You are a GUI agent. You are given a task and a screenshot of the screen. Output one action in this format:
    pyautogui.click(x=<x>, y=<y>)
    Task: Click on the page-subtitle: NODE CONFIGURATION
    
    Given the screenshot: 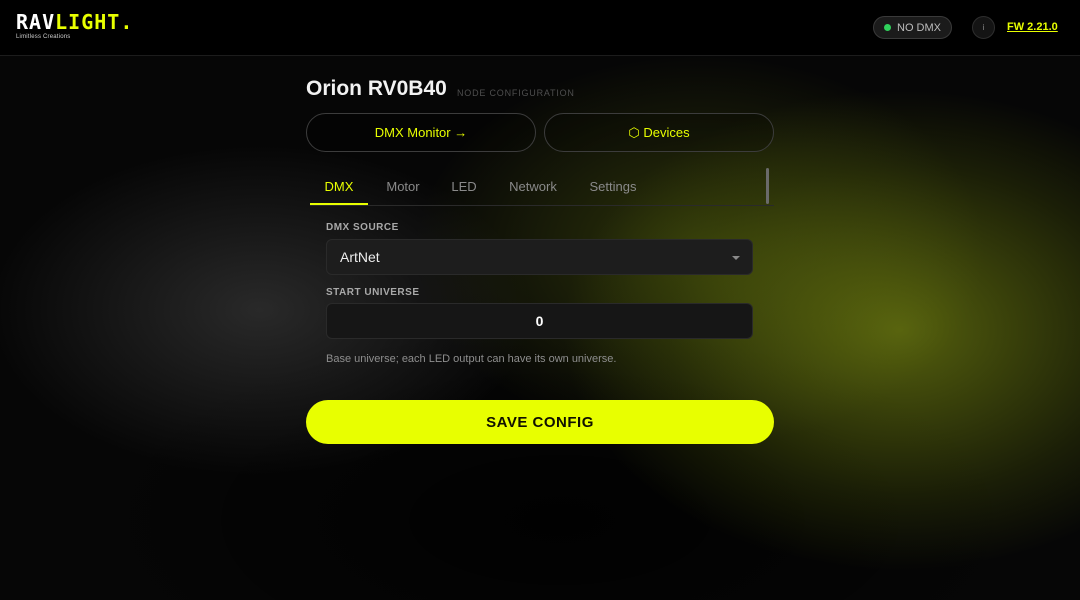 What is the action you would take?
    pyautogui.click(x=516, y=93)
    